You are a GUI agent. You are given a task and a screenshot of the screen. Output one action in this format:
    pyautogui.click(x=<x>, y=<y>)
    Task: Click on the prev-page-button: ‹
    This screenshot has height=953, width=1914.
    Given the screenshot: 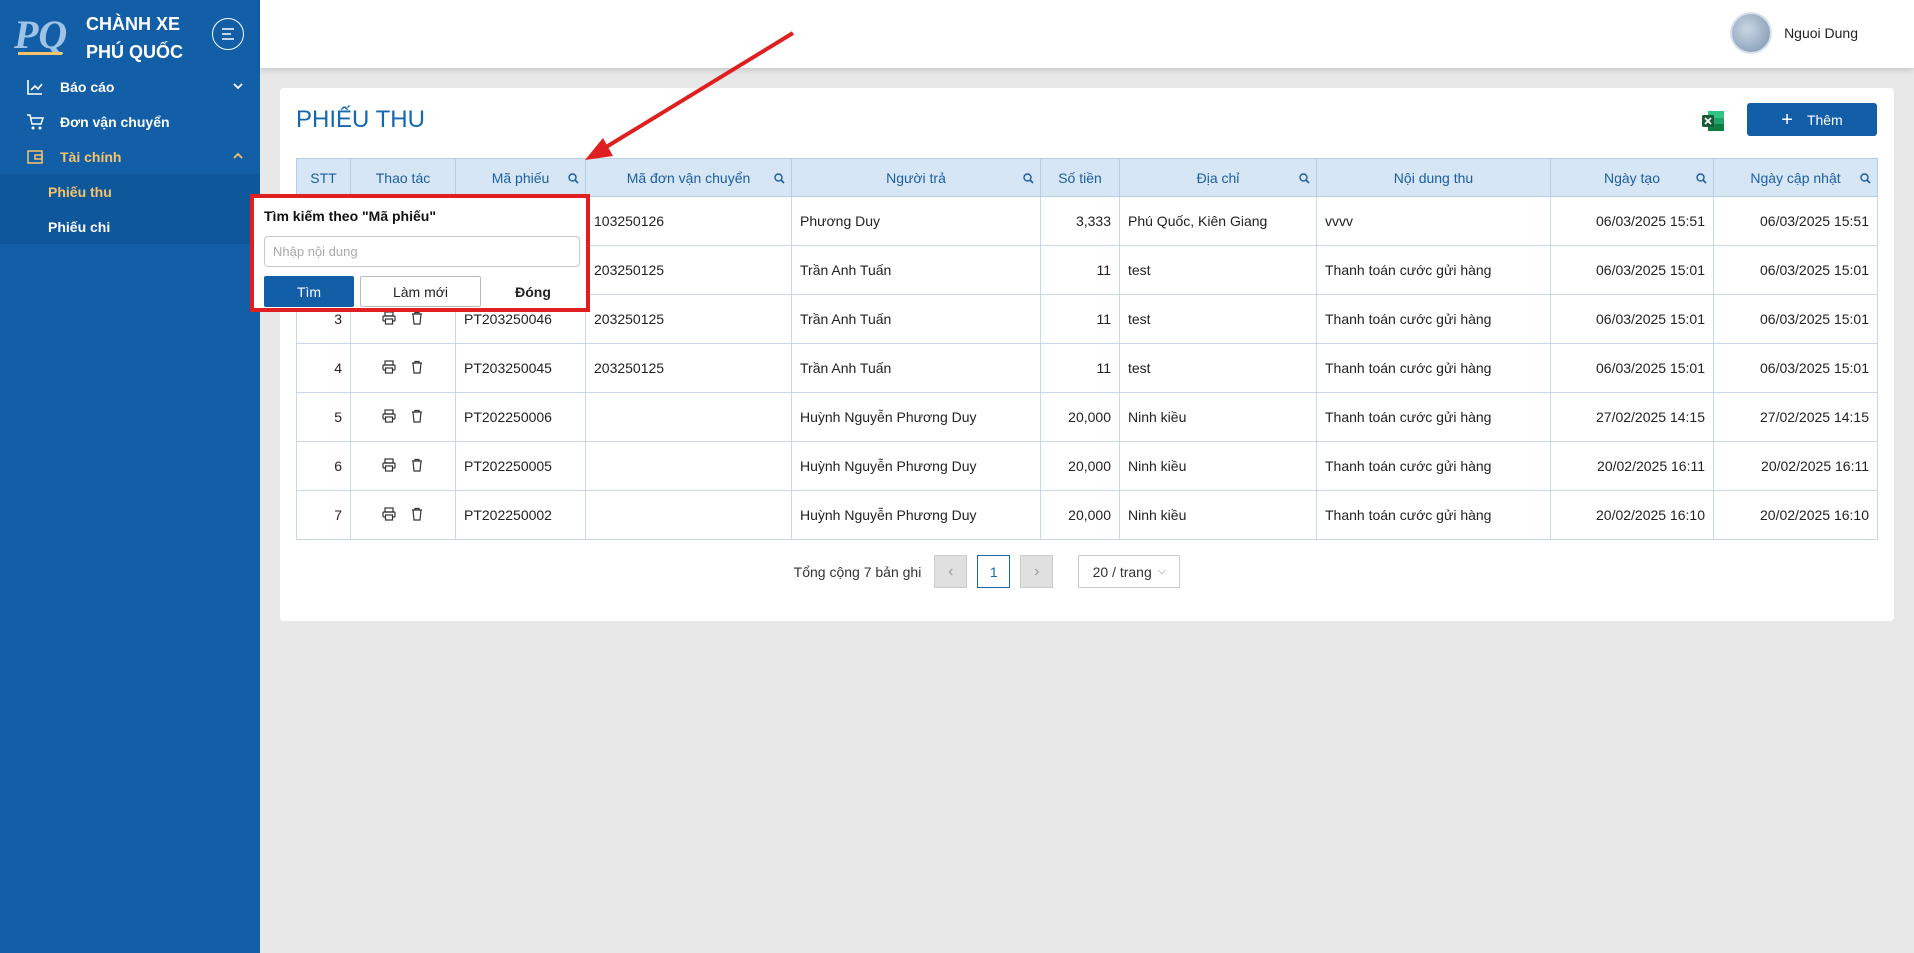 What is the action you would take?
    pyautogui.click(x=951, y=571)
    